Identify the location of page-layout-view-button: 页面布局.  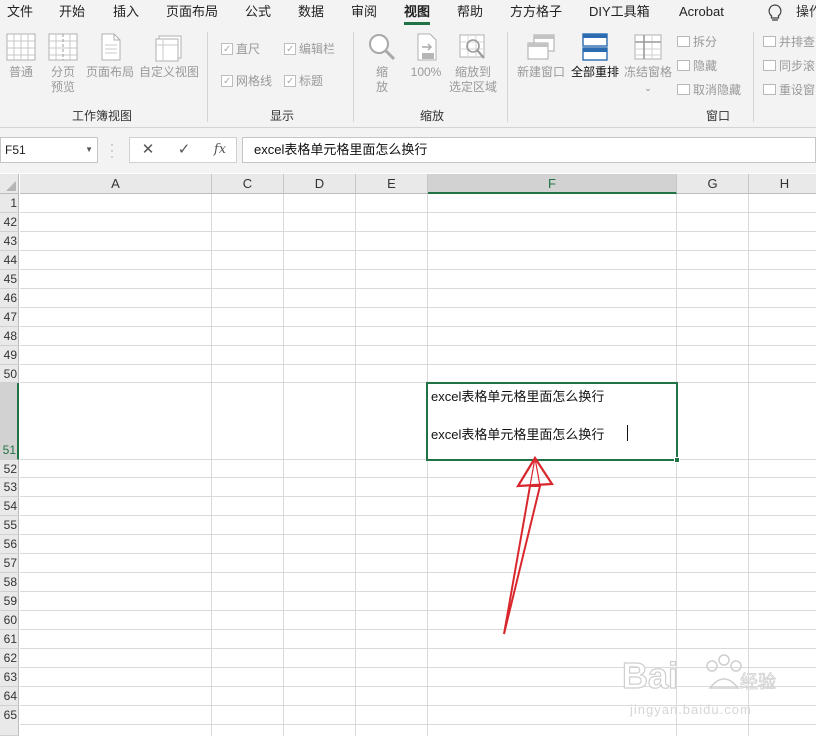
(110, 56).